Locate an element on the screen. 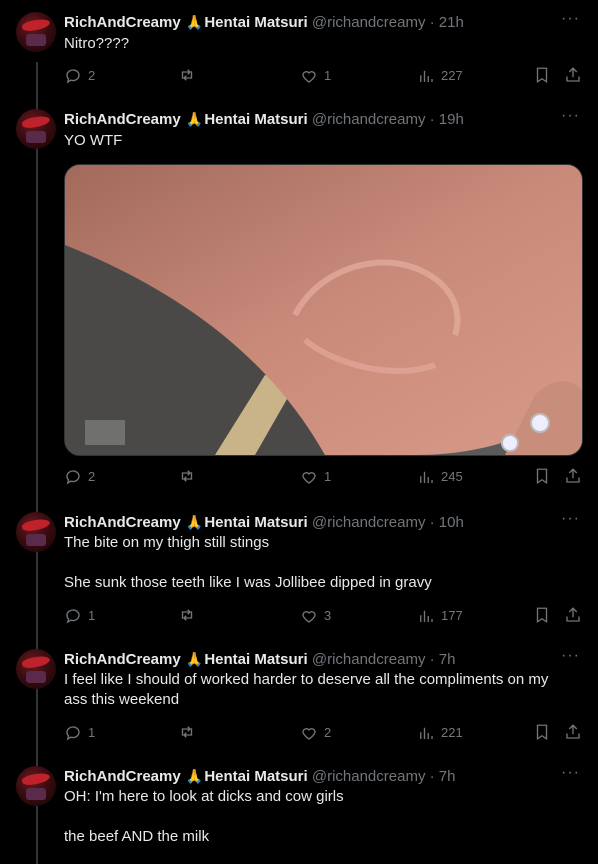 The width and height of the screenshot is (598, 864). view-count: 221 is located at coordinates (452, 732).